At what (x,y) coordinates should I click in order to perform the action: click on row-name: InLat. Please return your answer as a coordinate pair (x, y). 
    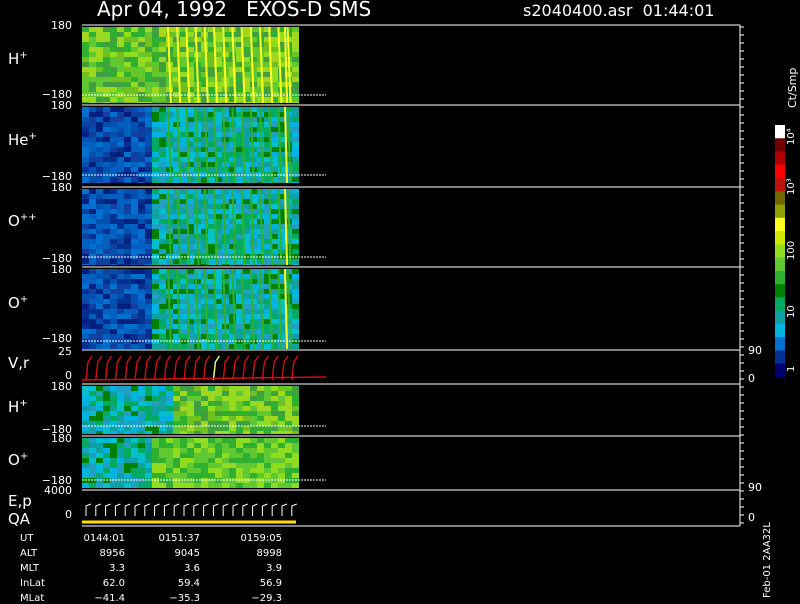
    Looking at the image, I should click on (32, 583).